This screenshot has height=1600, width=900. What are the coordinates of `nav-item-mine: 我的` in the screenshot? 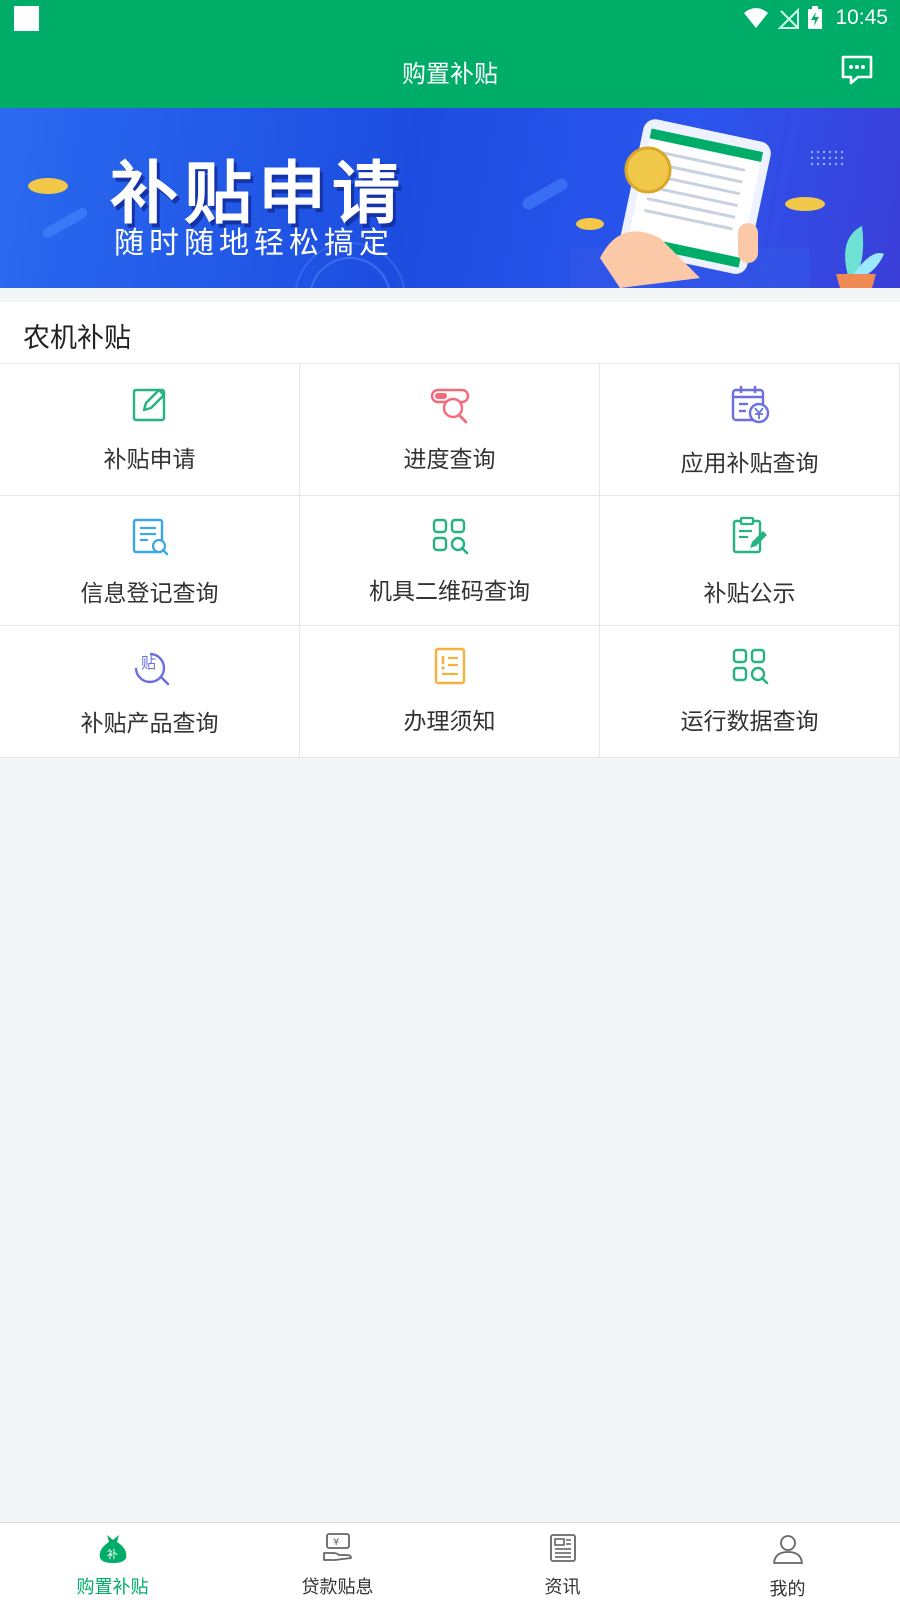 It's located at (787, 1561).